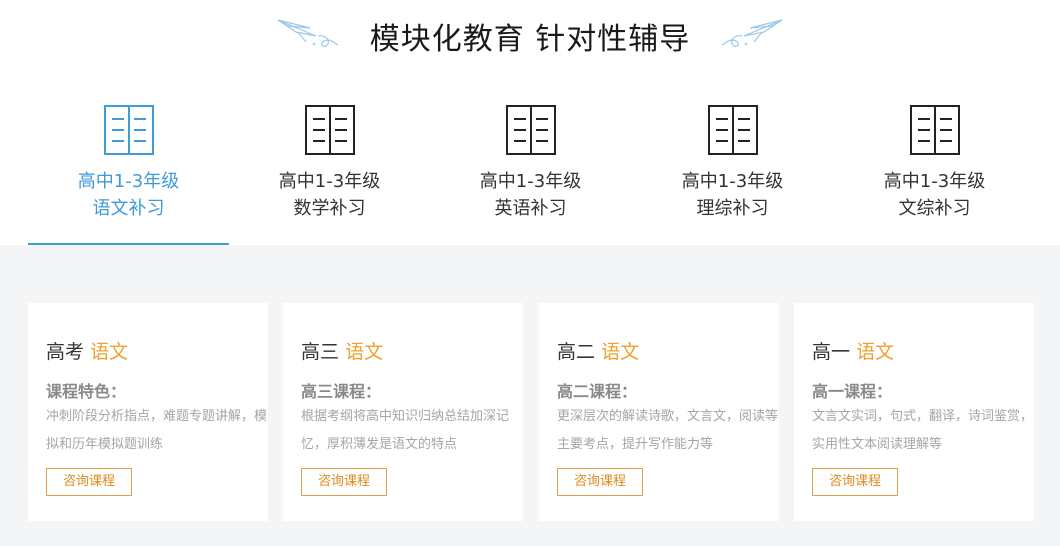 This screenshot has width=1060, height=546. I want to click on tab-subject-label: 文综补习, so click(934, 208).